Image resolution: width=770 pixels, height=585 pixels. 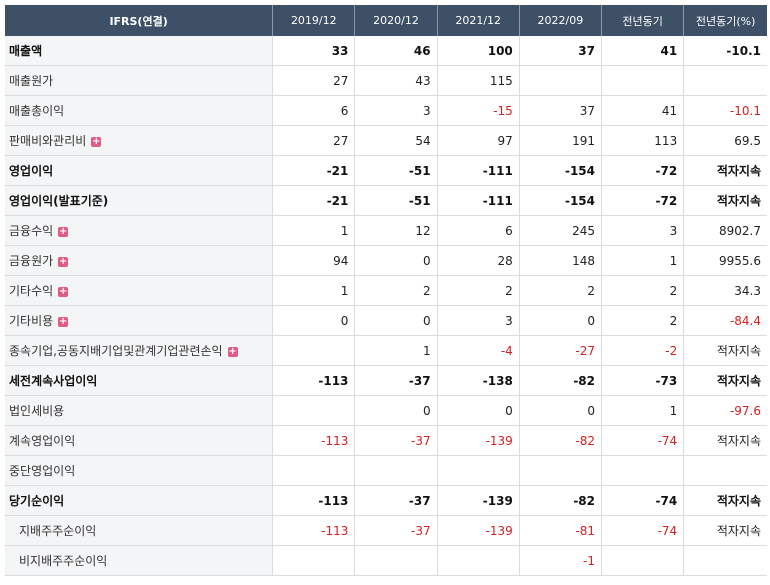 What do you see at coordinates (37, 501) in the screenshot?
I see `row-label-text: 당기순이익` at bounding box center [37, 501].